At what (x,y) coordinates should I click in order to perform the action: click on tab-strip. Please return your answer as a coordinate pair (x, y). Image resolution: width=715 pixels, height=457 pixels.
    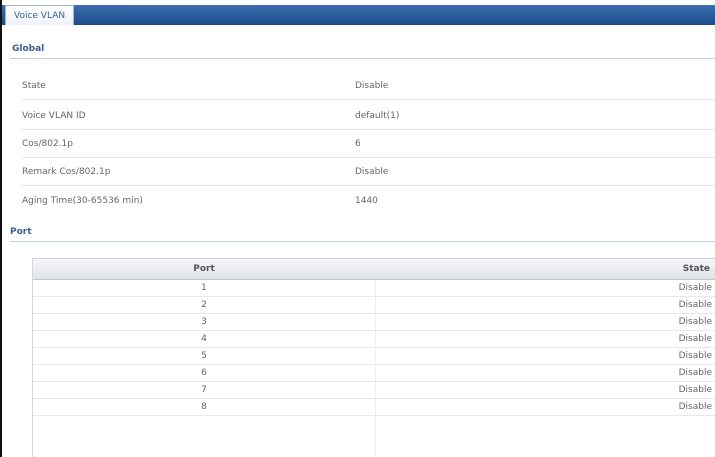
    Looking at the image, I should click on (358, 15).